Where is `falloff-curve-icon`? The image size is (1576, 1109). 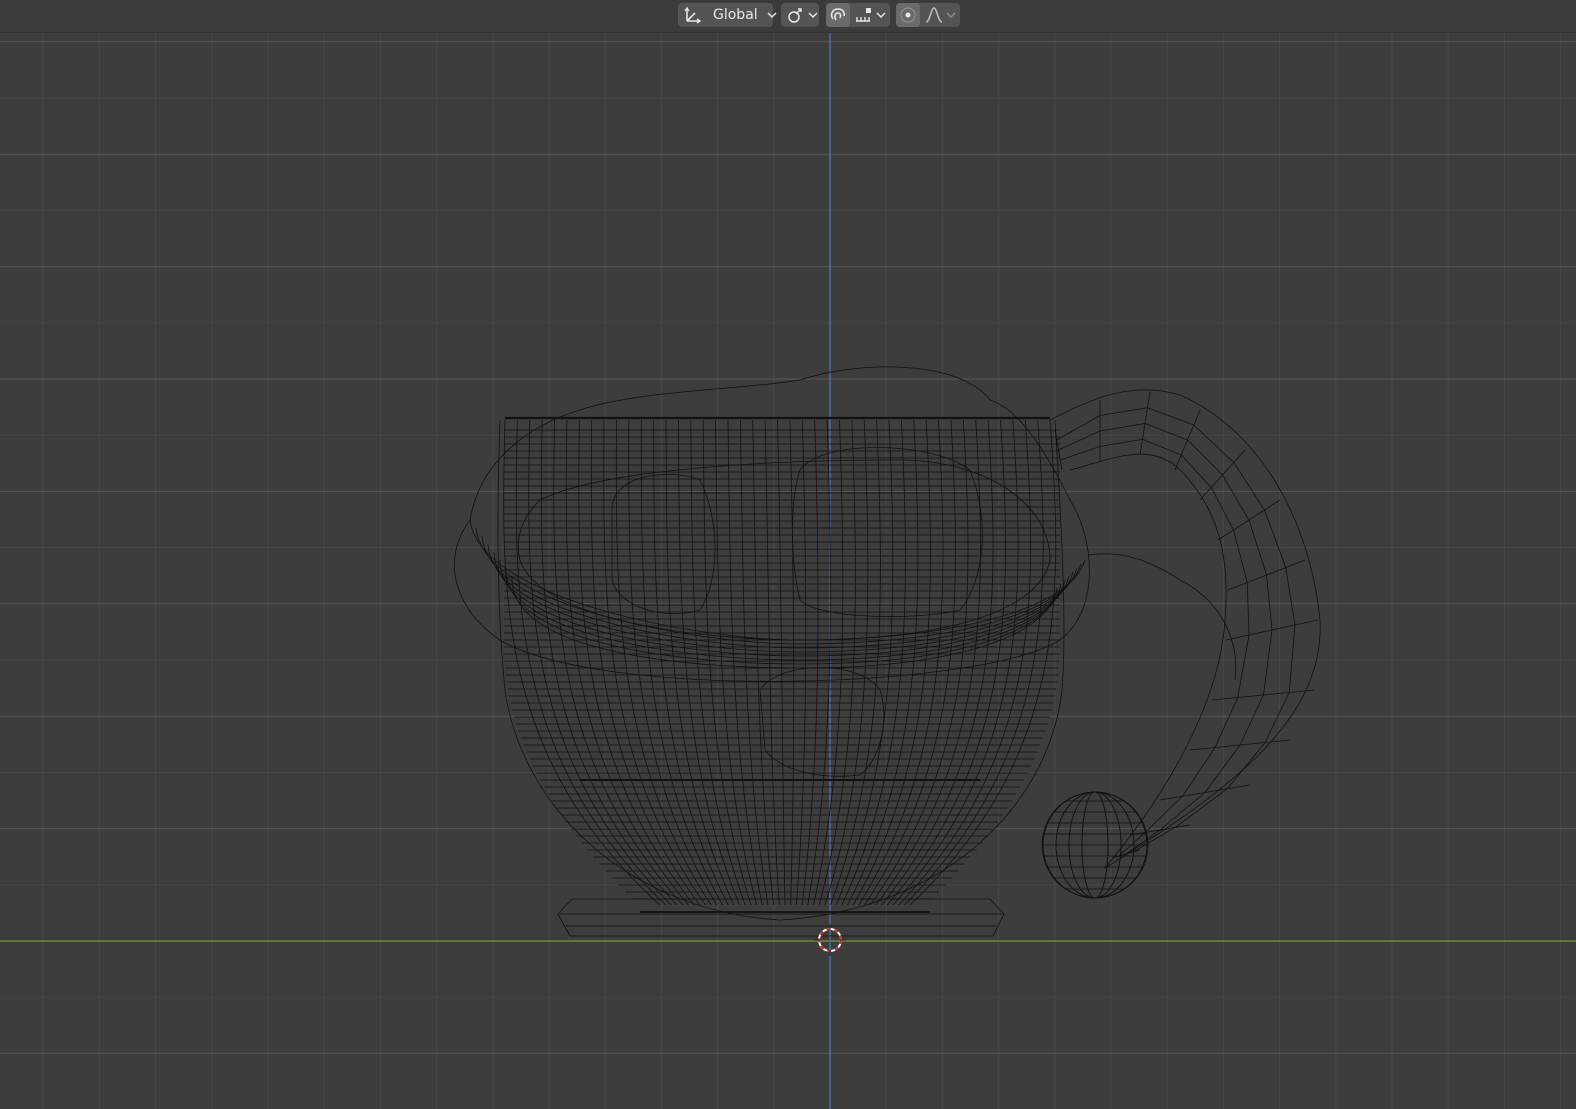 falloff-curve-icon is located at coordinates (934, 15).